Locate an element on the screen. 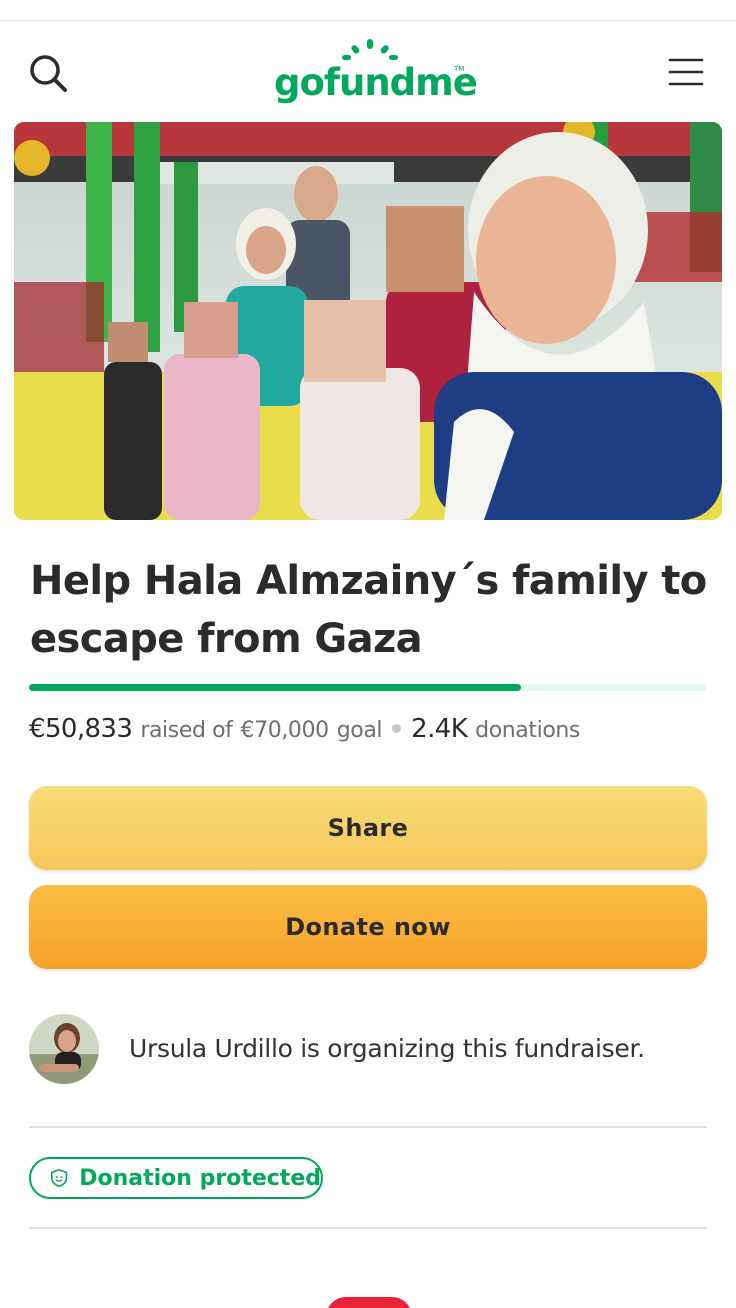 The height and width of the screenshot is (1308, 736). header: gofundme TM is located at coordinates (368, 71).